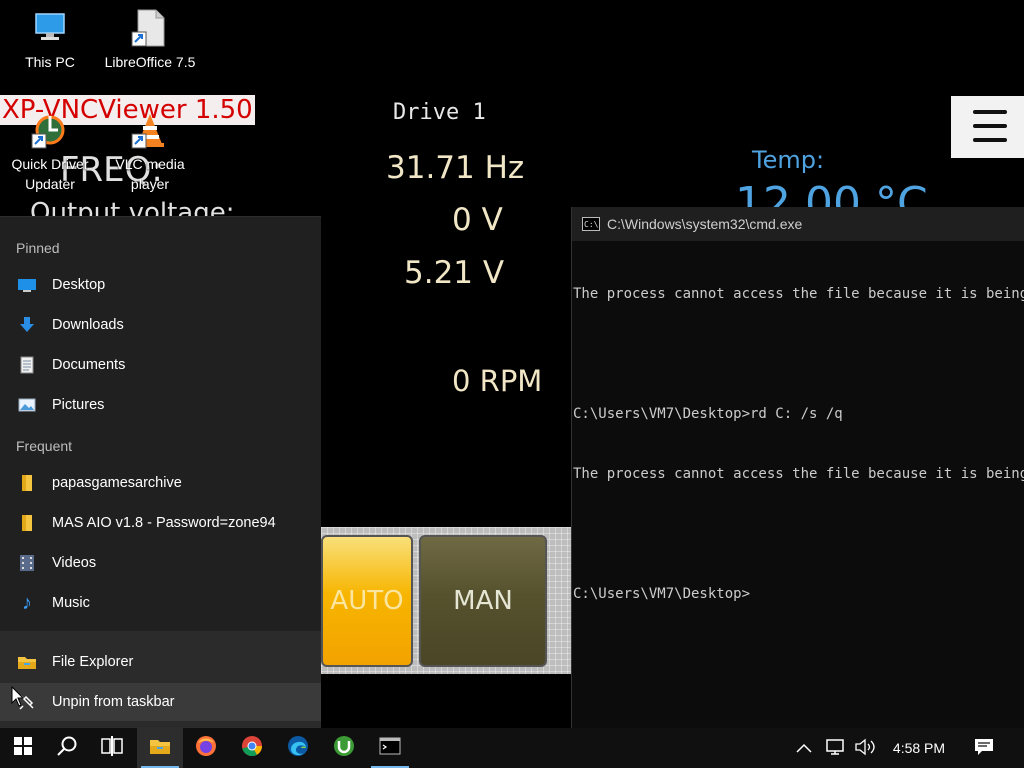  What do you see at coordinates (150, 62) in the screenshot?
I see `desktop-icon-label: LibreOffice 7.5` at bounding box center [150, 62].